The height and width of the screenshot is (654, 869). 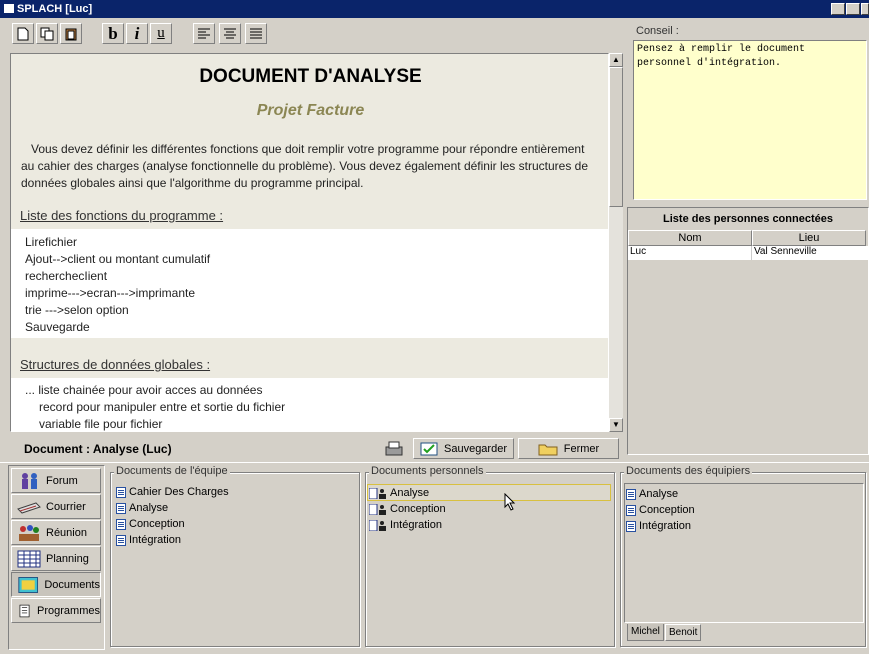 I want to click on paste-button, so click(x=71, y=33).